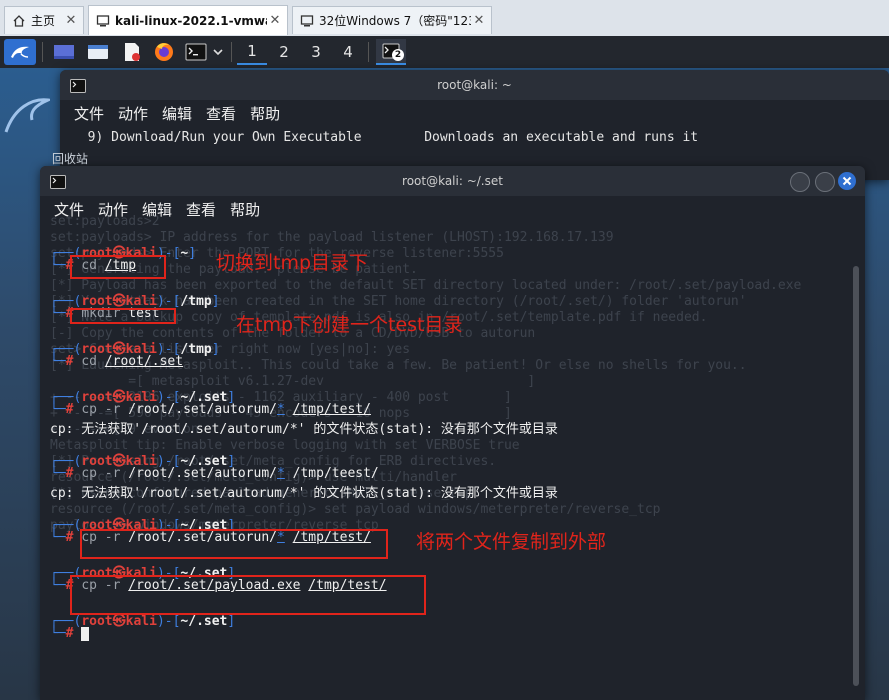  I want to click on kali-dragon-icon, so click(20, 52).